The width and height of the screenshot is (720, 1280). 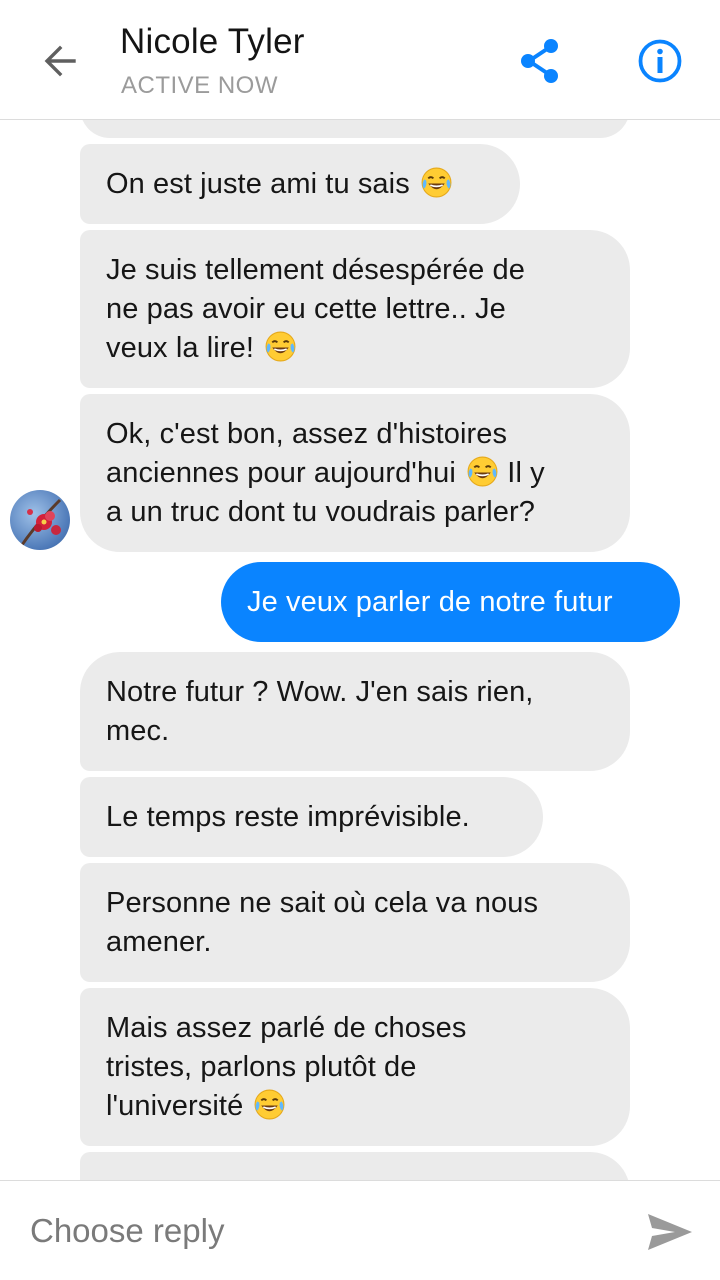 I want to click on message-text: Le temps reste imprévisible., so click(x=288, y=816).